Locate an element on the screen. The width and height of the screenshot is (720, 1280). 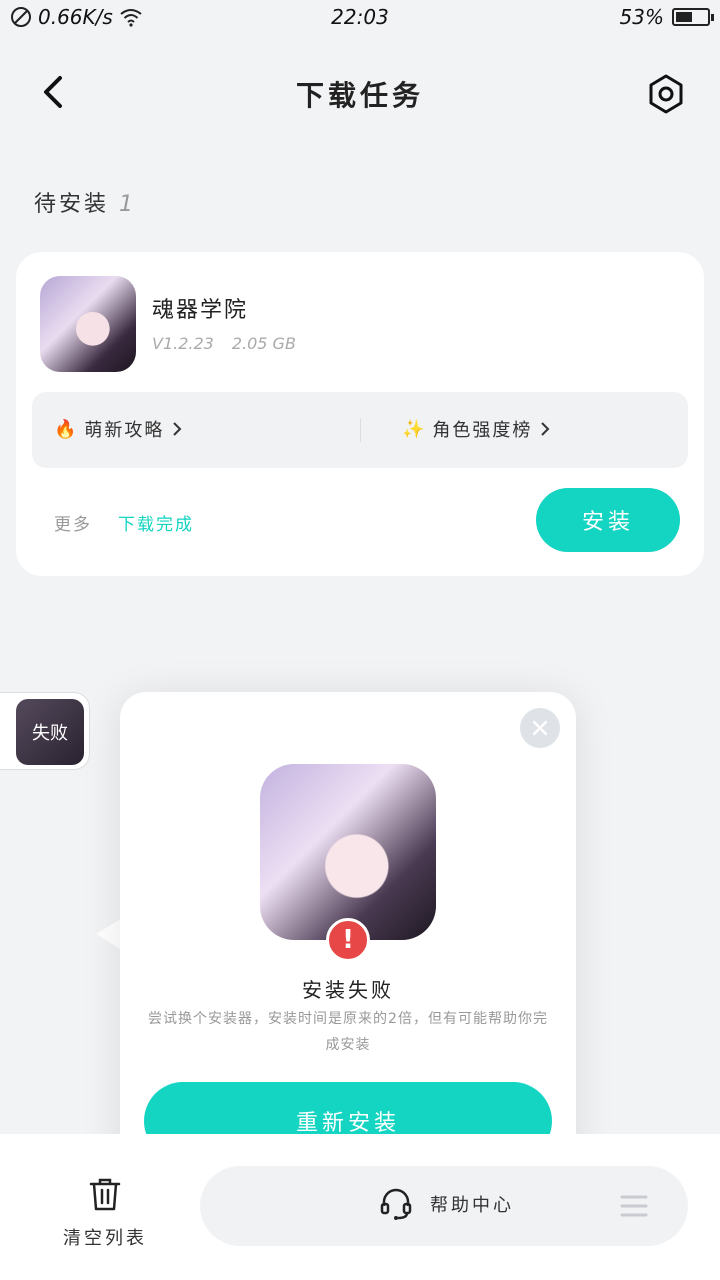
install-button: 安装 is located at coordinates (608, 520).